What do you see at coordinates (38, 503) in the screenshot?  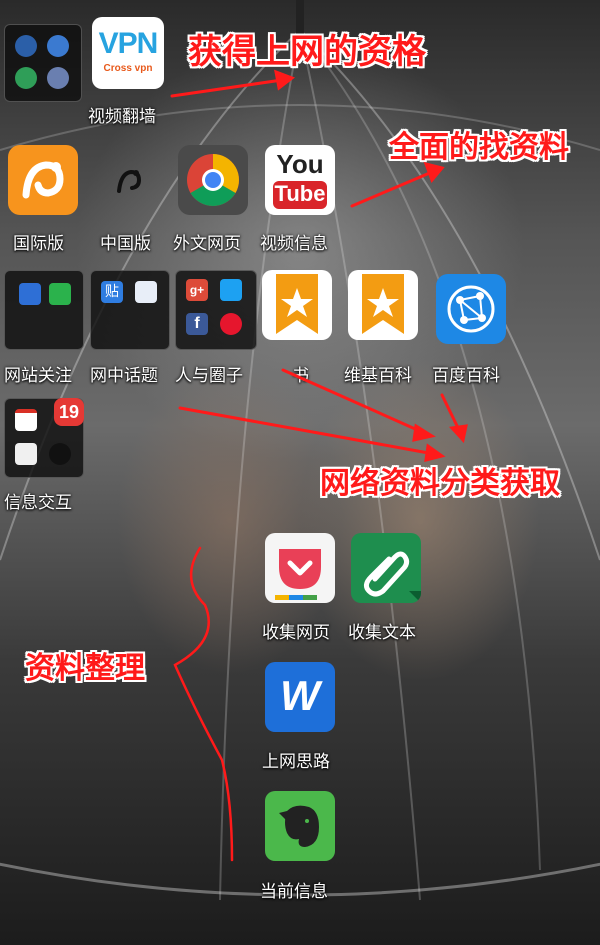 I see `app-label-messages: 信息交互` at bounding box center [38, 503].